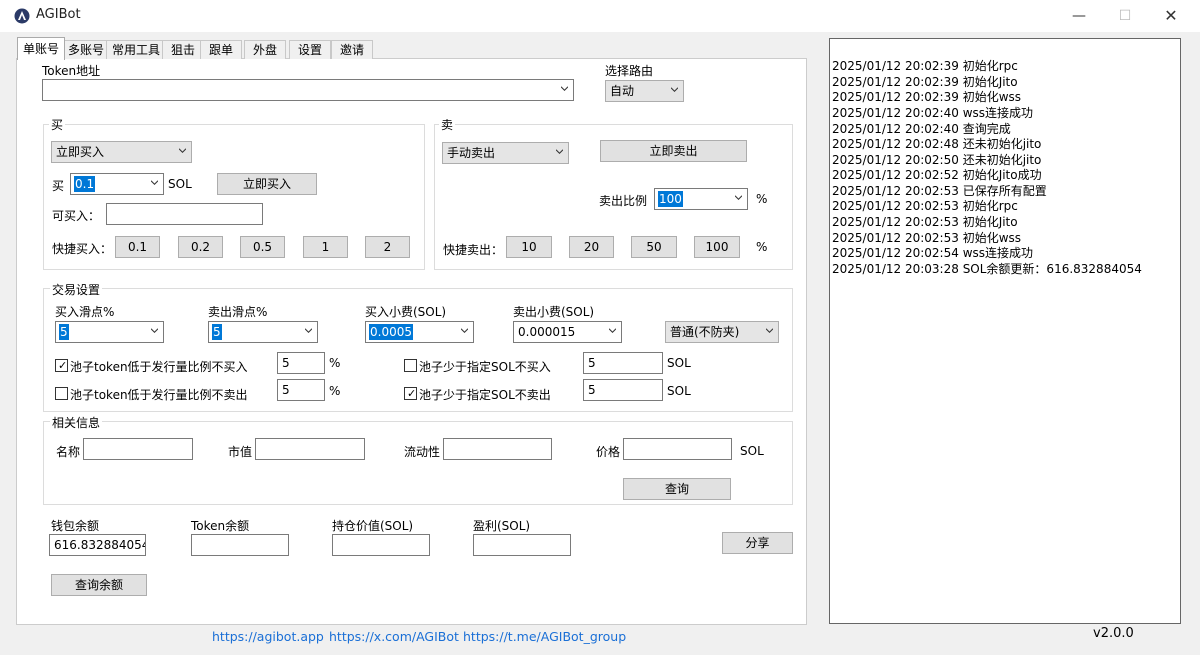 The image size is (1200, 655). I want to click on liquidity-field, so click(497, 449).